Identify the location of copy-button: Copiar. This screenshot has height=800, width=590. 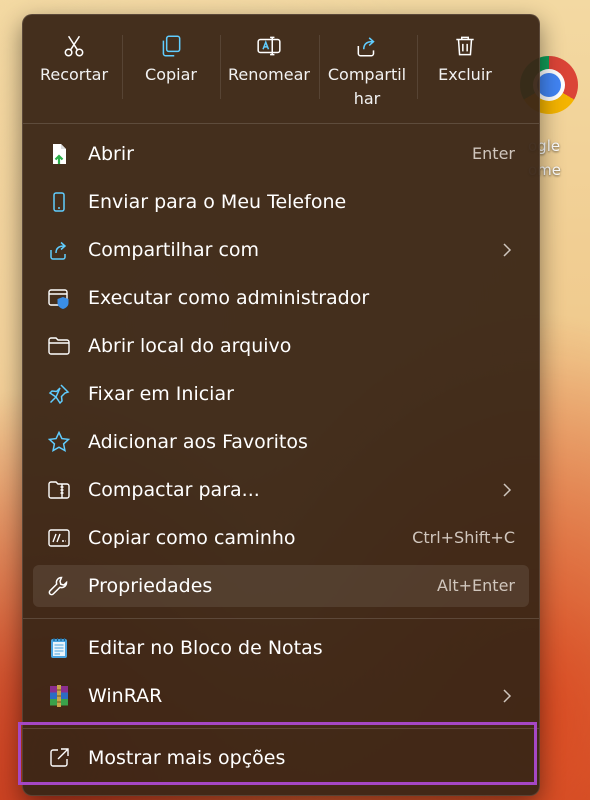
(171, 71).